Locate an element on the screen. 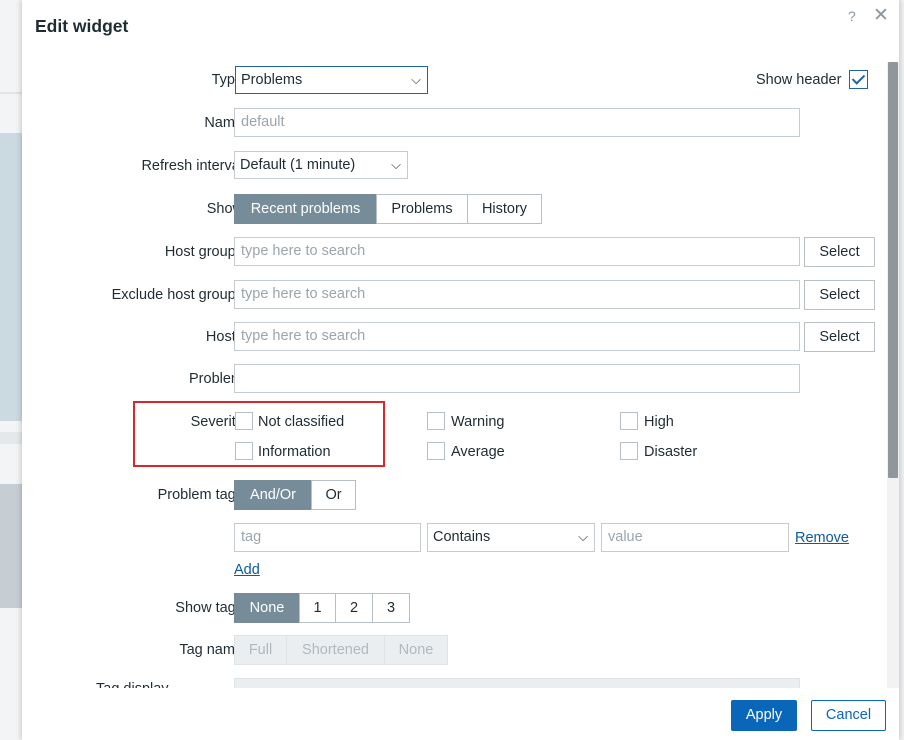 This screenshot has height=740, width=904. severity-information-checkbox is located at coordinates (244, 451).